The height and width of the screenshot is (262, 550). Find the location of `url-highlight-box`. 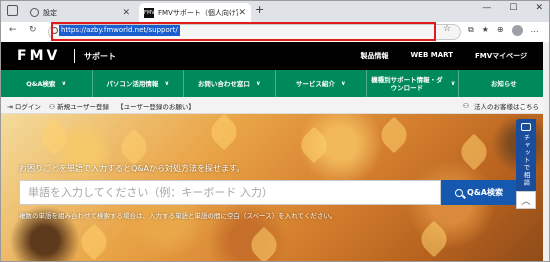

url-highlight-box is located at coordinates (243, 31).